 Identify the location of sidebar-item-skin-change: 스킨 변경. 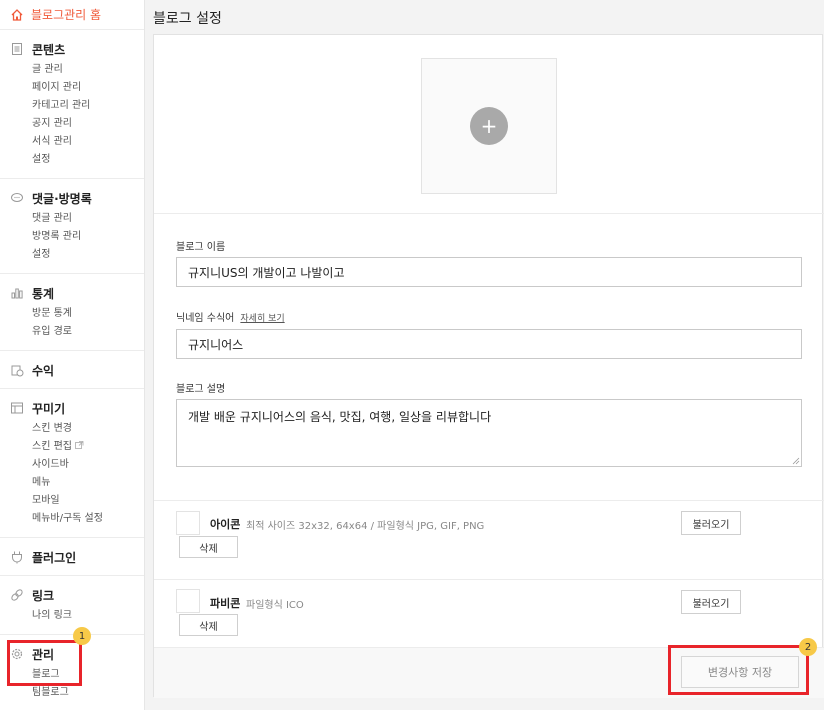
(72, 429).